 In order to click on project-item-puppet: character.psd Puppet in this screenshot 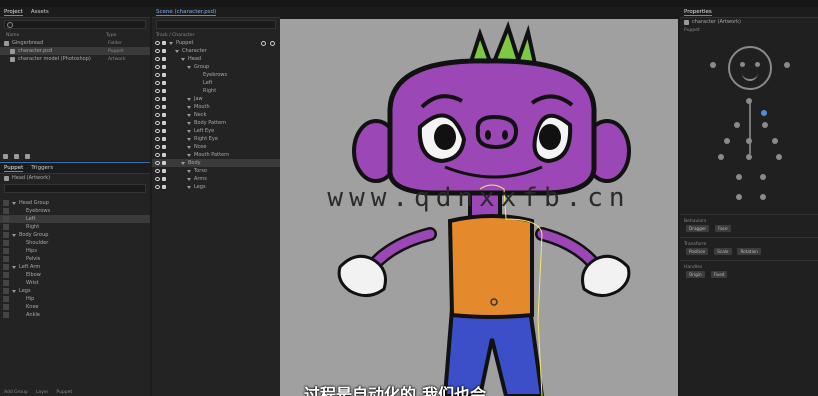, I will do `click(75, 51)`.